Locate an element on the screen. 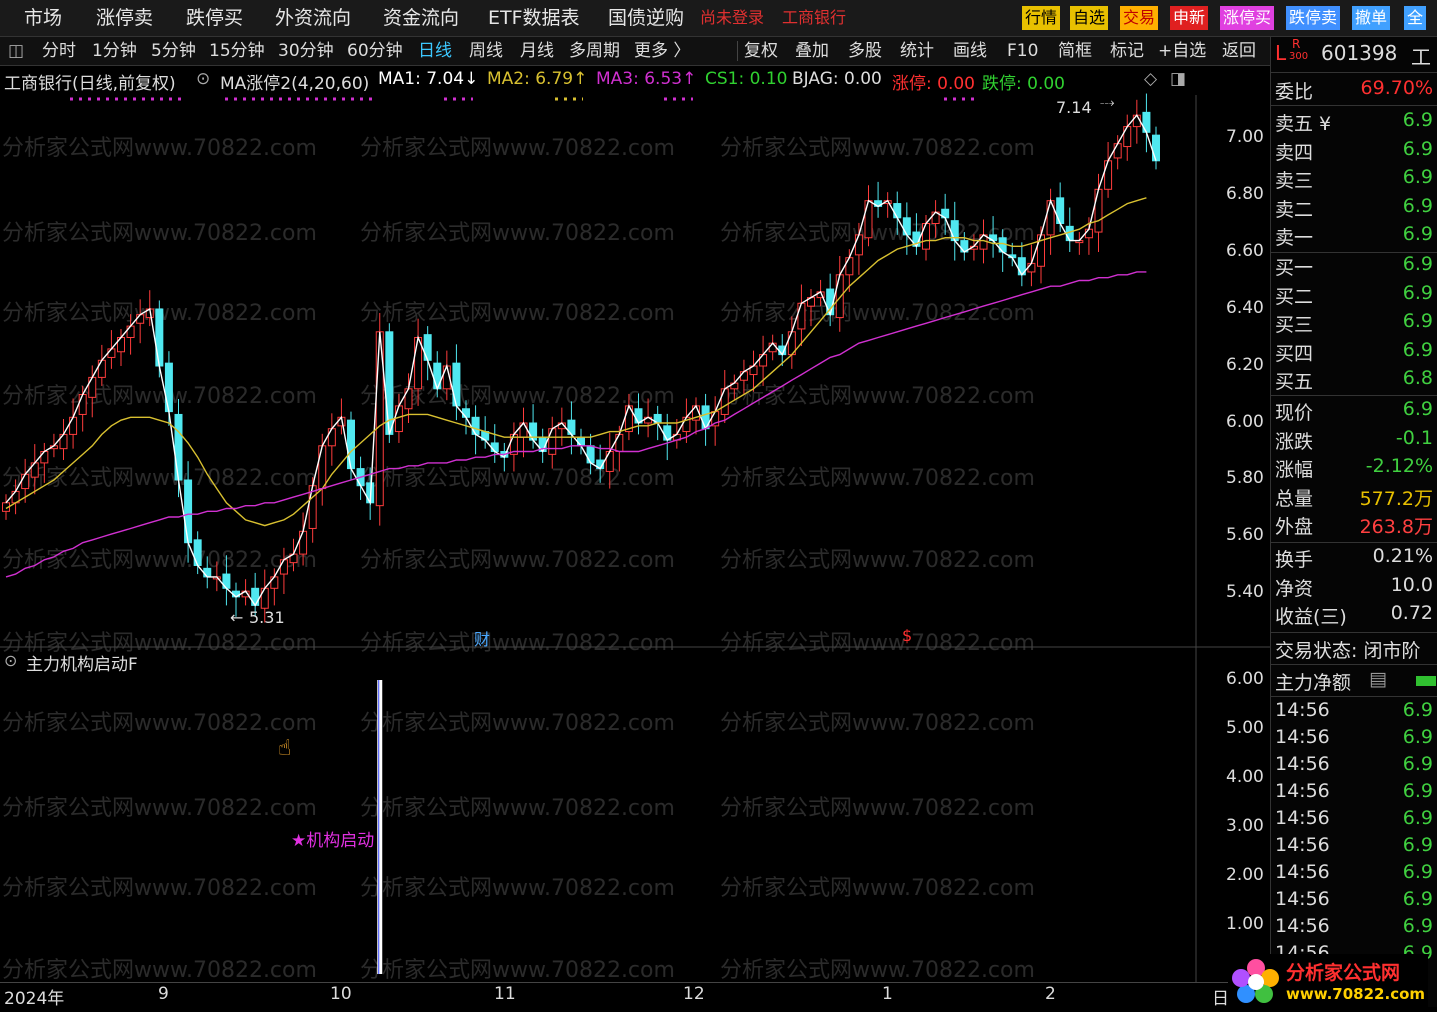  indicator-tick: 4.00 is located at coordinates (1245, 777).